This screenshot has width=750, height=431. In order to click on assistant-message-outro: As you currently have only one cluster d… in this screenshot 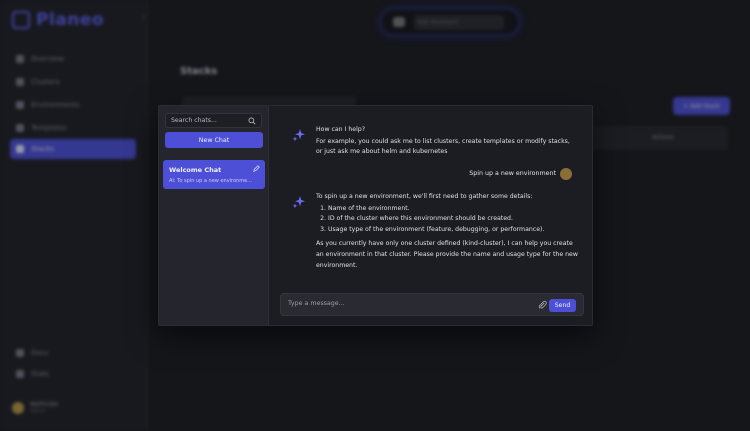, I will do `click(447, 254)`.